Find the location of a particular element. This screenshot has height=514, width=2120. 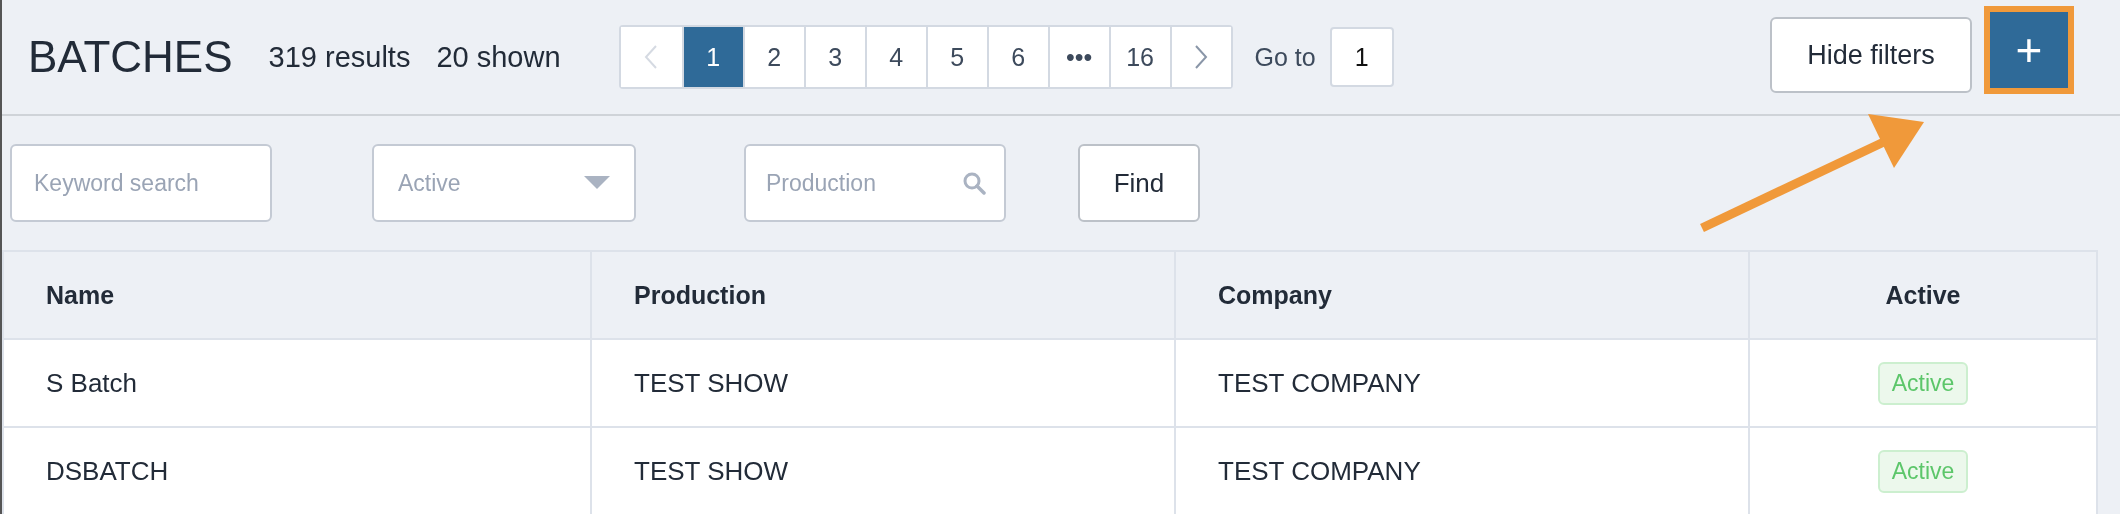

hide-filters-button: Hide filters is located at coordinates (1871, 55).